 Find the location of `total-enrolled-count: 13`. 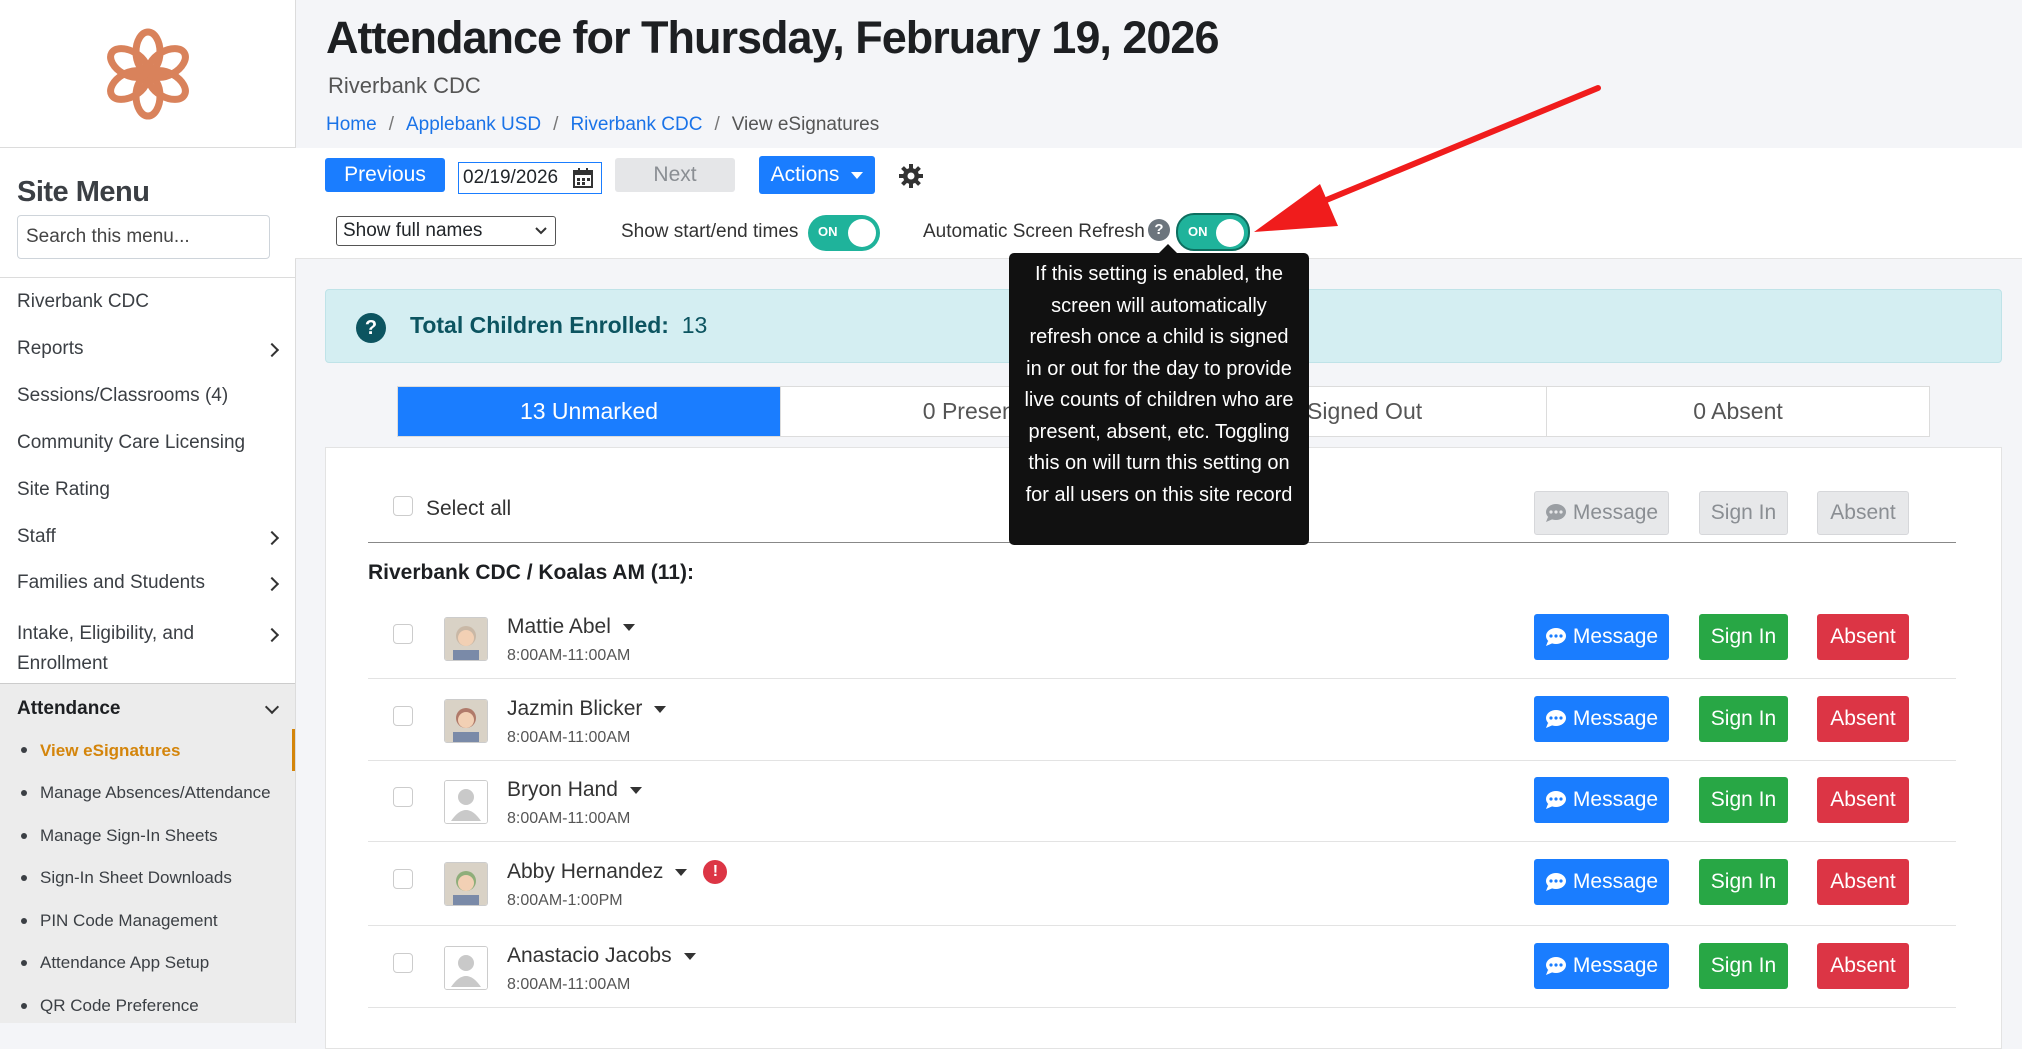

total-enrolled-count: 13 is located at coordinates (694, 325).